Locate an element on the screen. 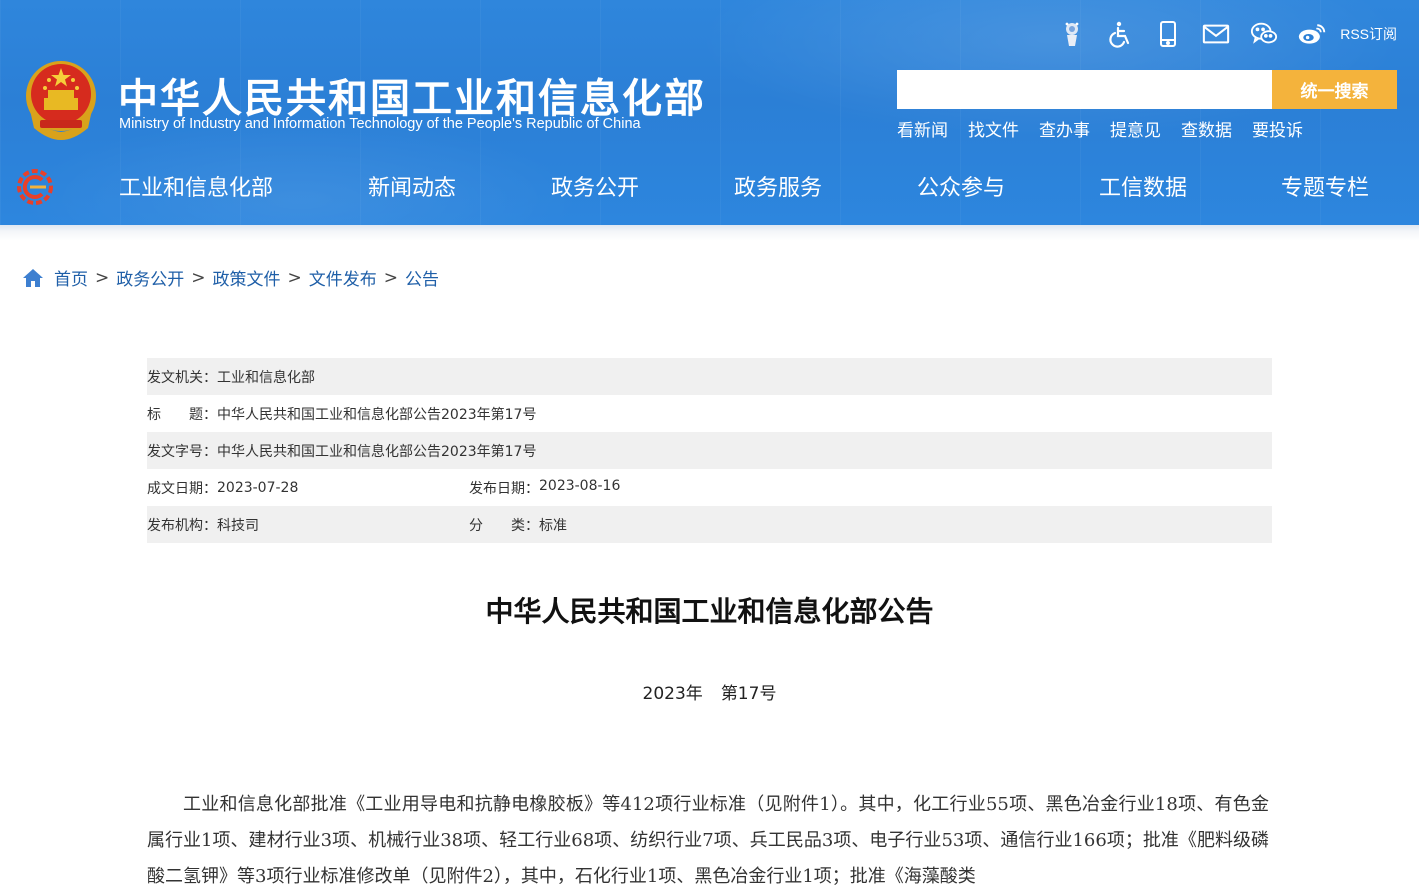 This screenshot has height=895, width=1419. breadcrumb-doc-release: 文件发布 is located at coordinates (343, 277).